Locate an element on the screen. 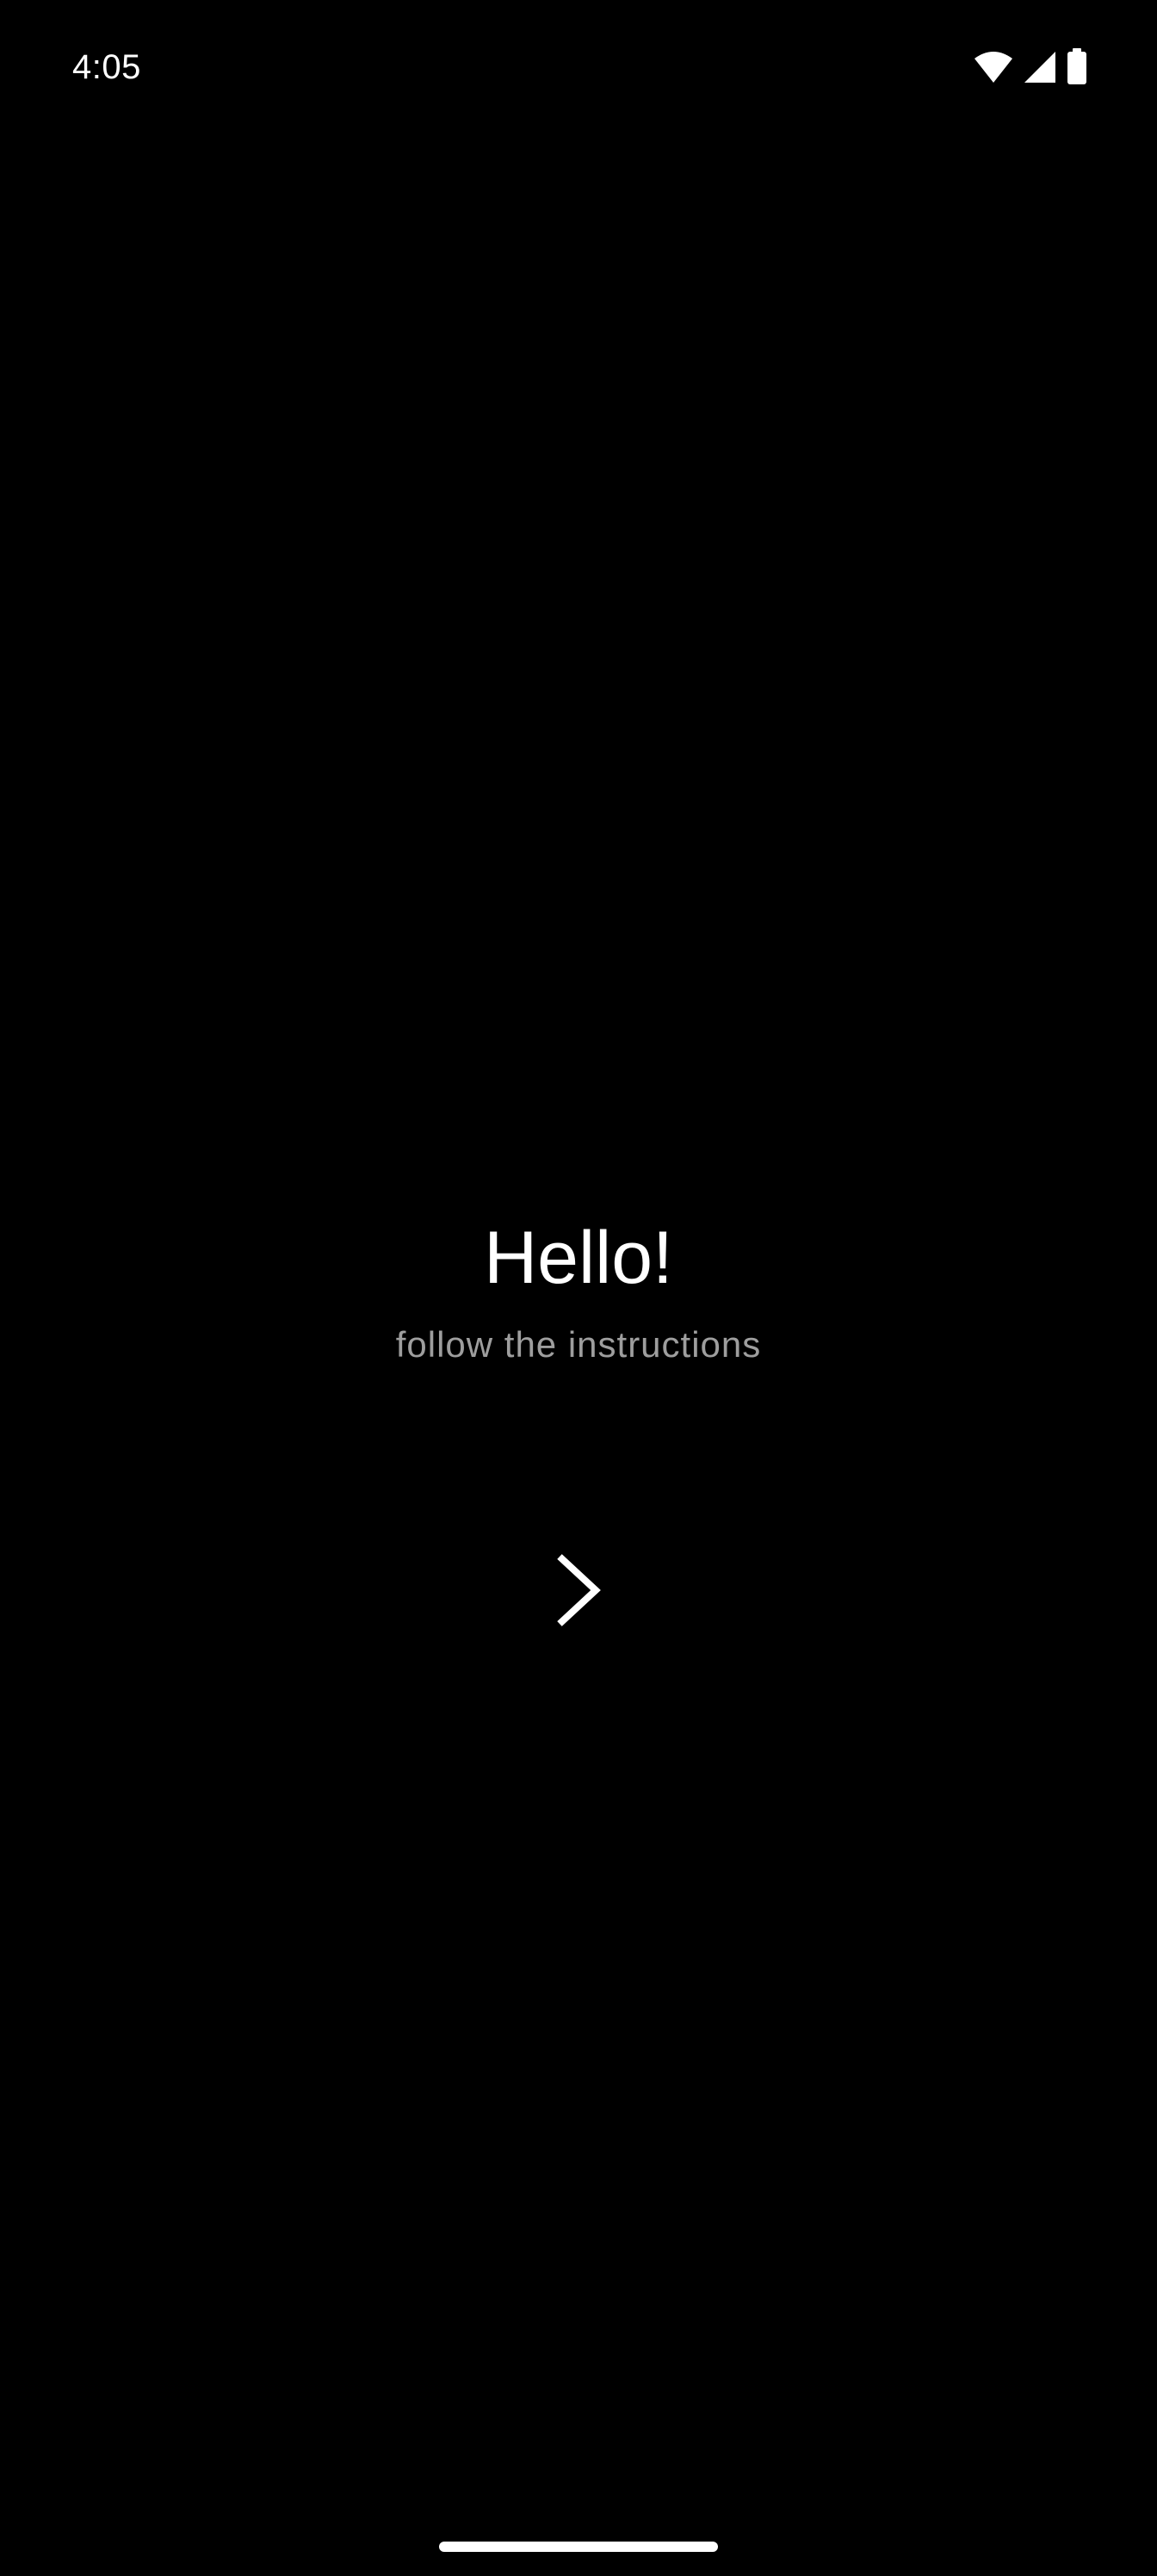  cellular-signal-icon is located at coordinates (1040, 67).